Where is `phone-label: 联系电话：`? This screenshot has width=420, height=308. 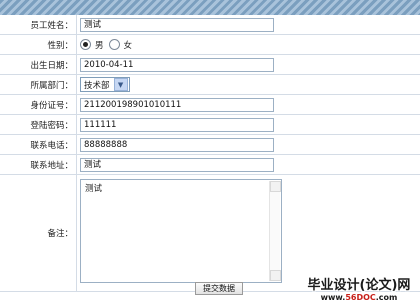
phone-label: 联系电话： is located at coordinates (36, 144).